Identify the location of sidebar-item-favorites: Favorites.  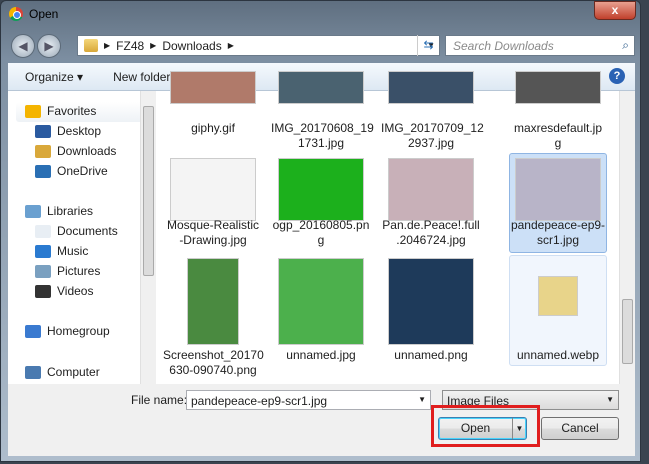
(60, 111).